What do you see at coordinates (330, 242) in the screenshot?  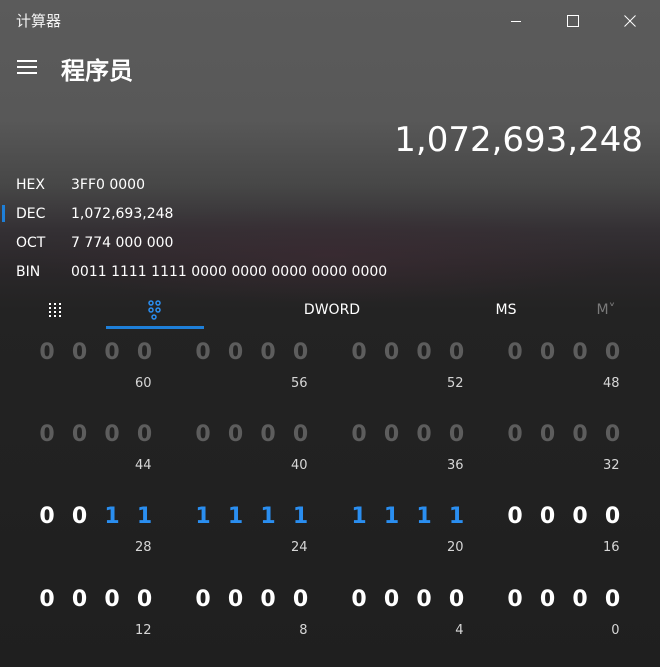 I see `radix-oct-row: OCT 7 774 000 000` at bounding box center [330, 242].